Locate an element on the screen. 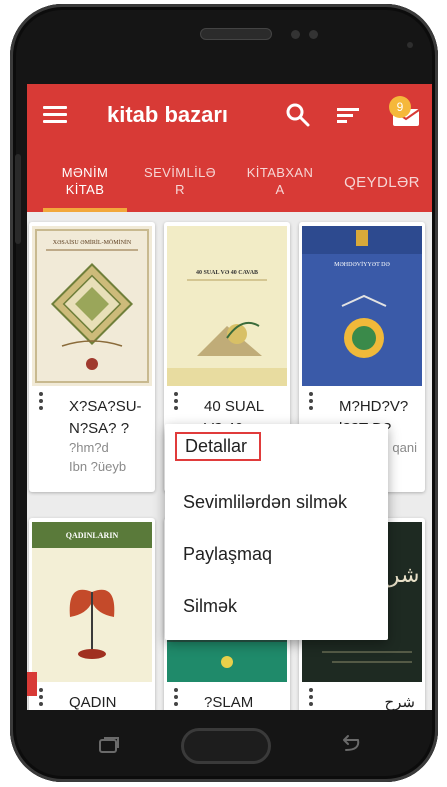 The image size is (447, 787). book-author: ?hm?d Ibn ?üeyb is located at coordinates (98, 457).